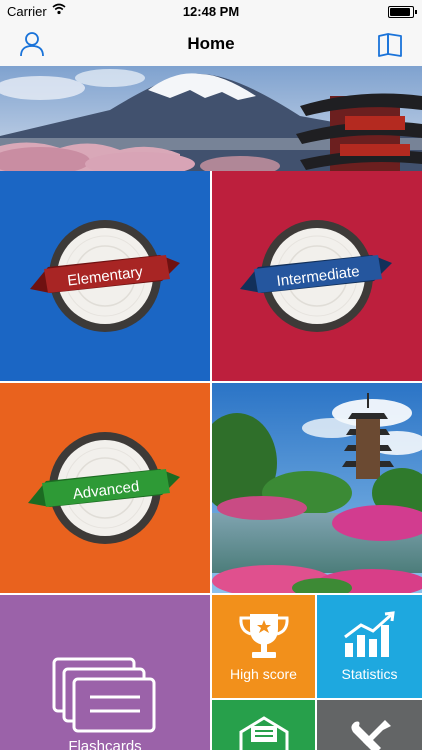 The width and height of the screenshot is (422, 750). I want to click on intermediate-tile: Intermediate, so click(317, 276).